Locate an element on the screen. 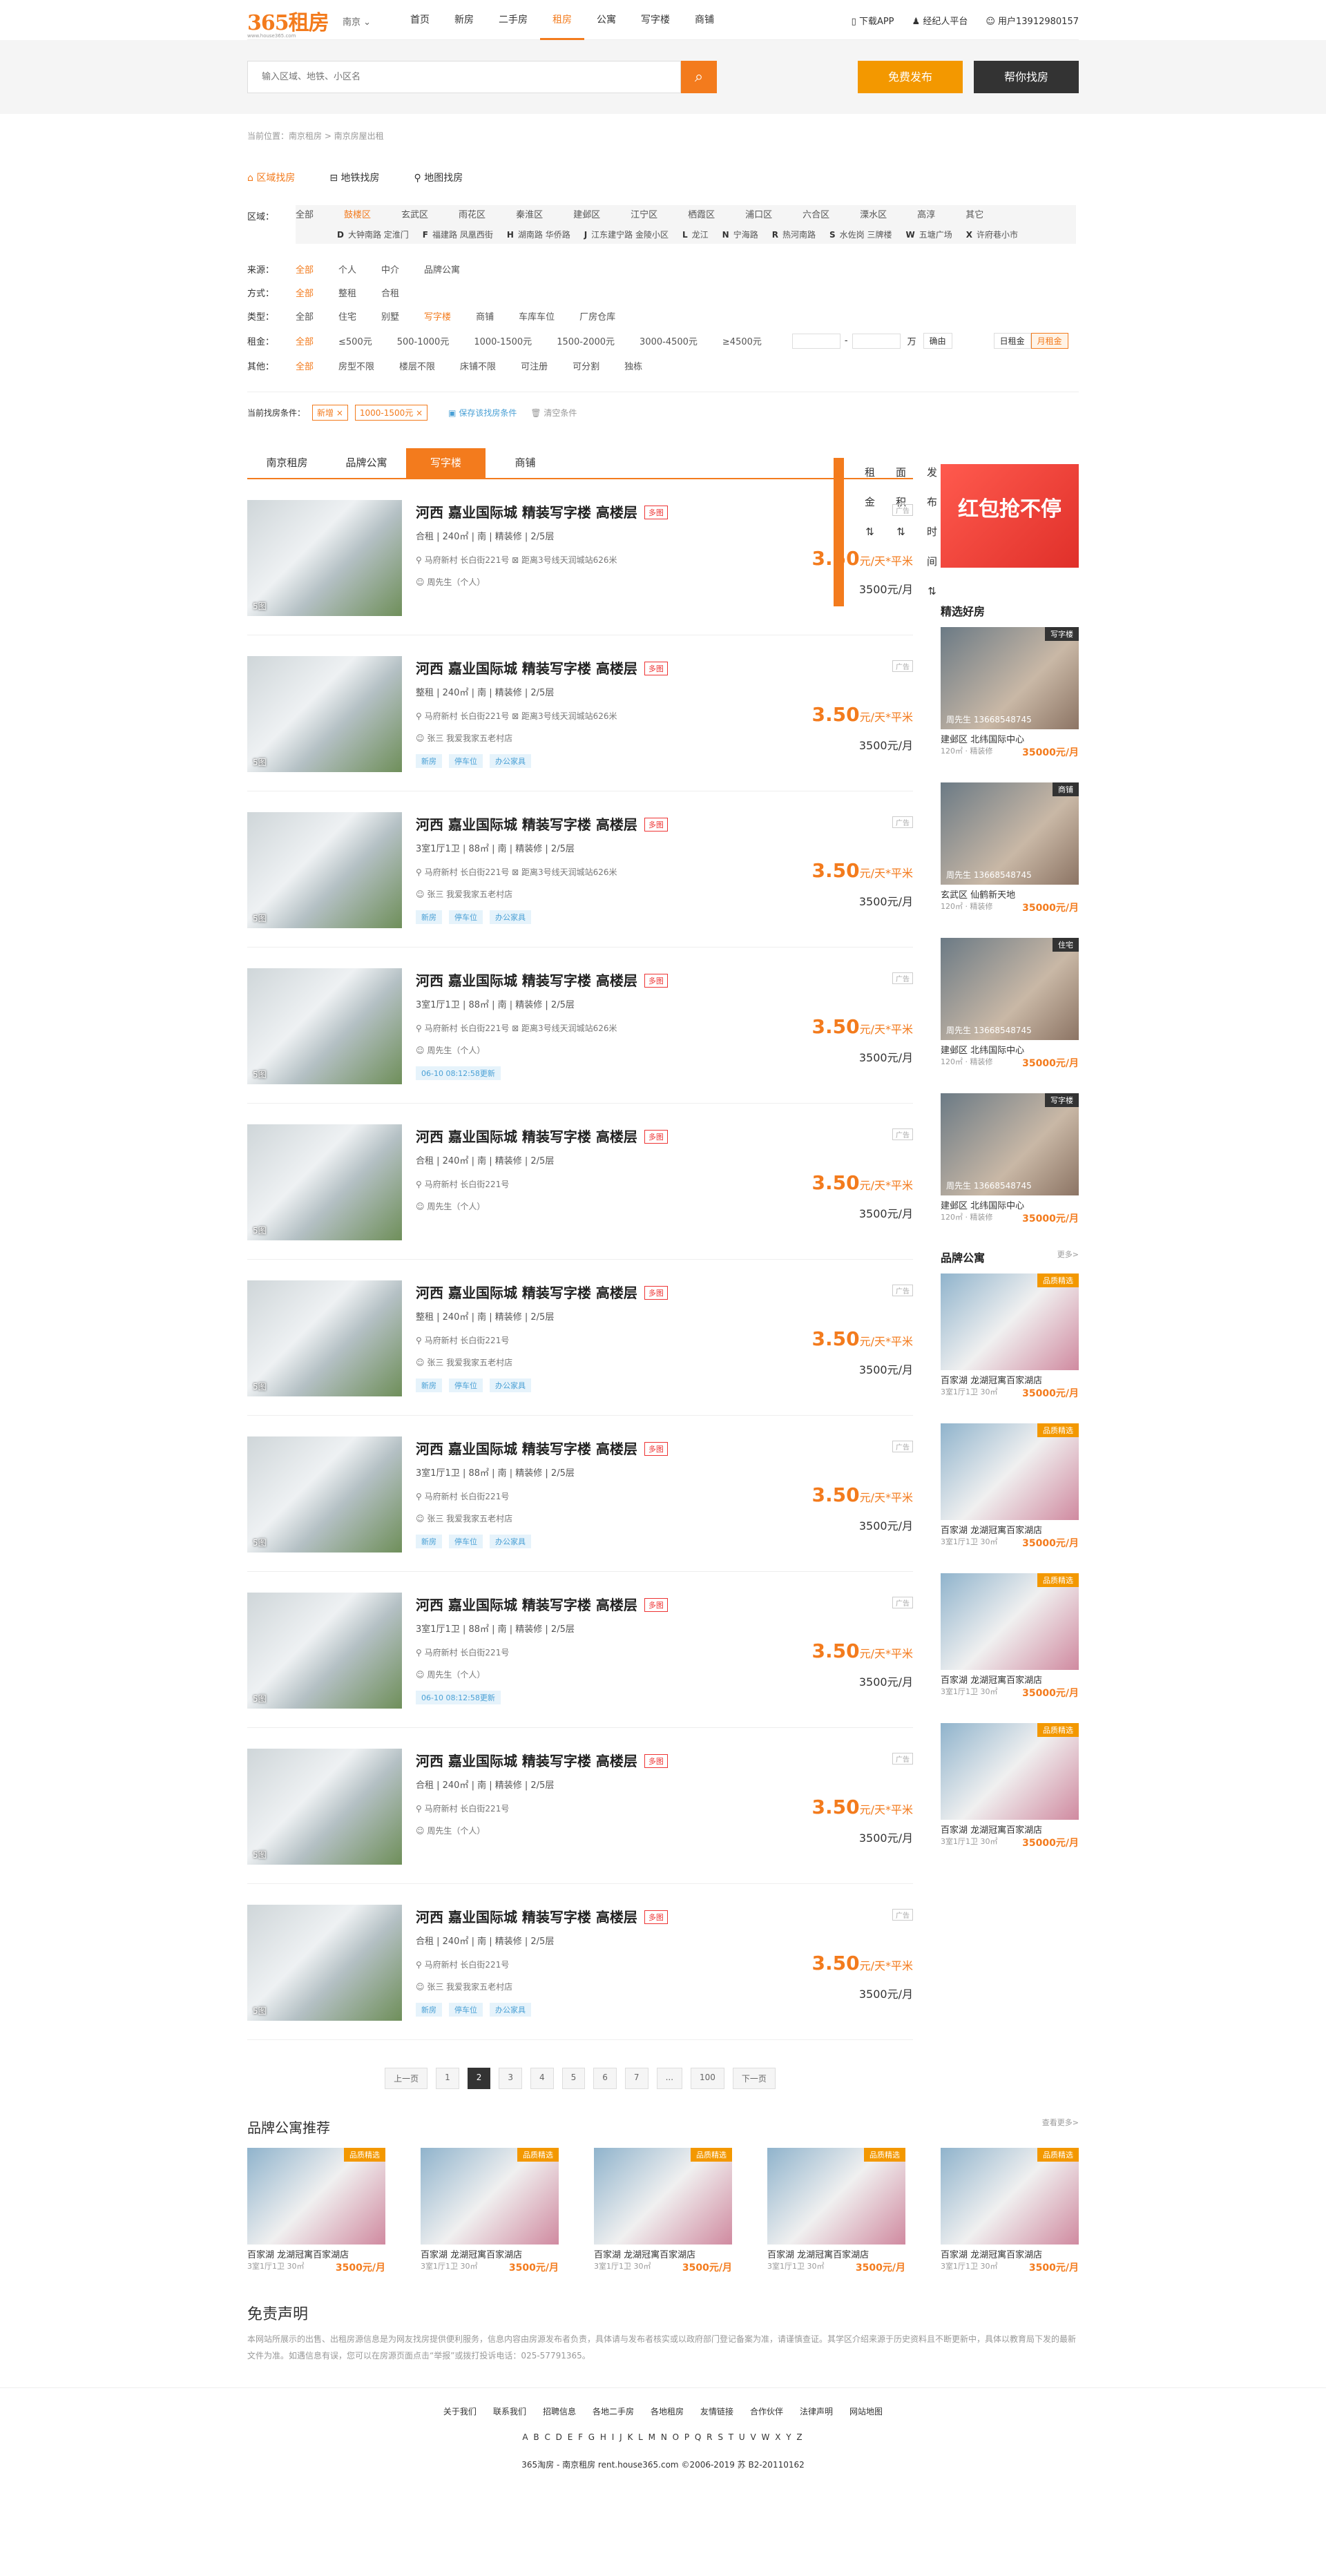 This screenshot has width=1326, height=2576. district-option: 玄武区 is located at coordinates (415, 215).